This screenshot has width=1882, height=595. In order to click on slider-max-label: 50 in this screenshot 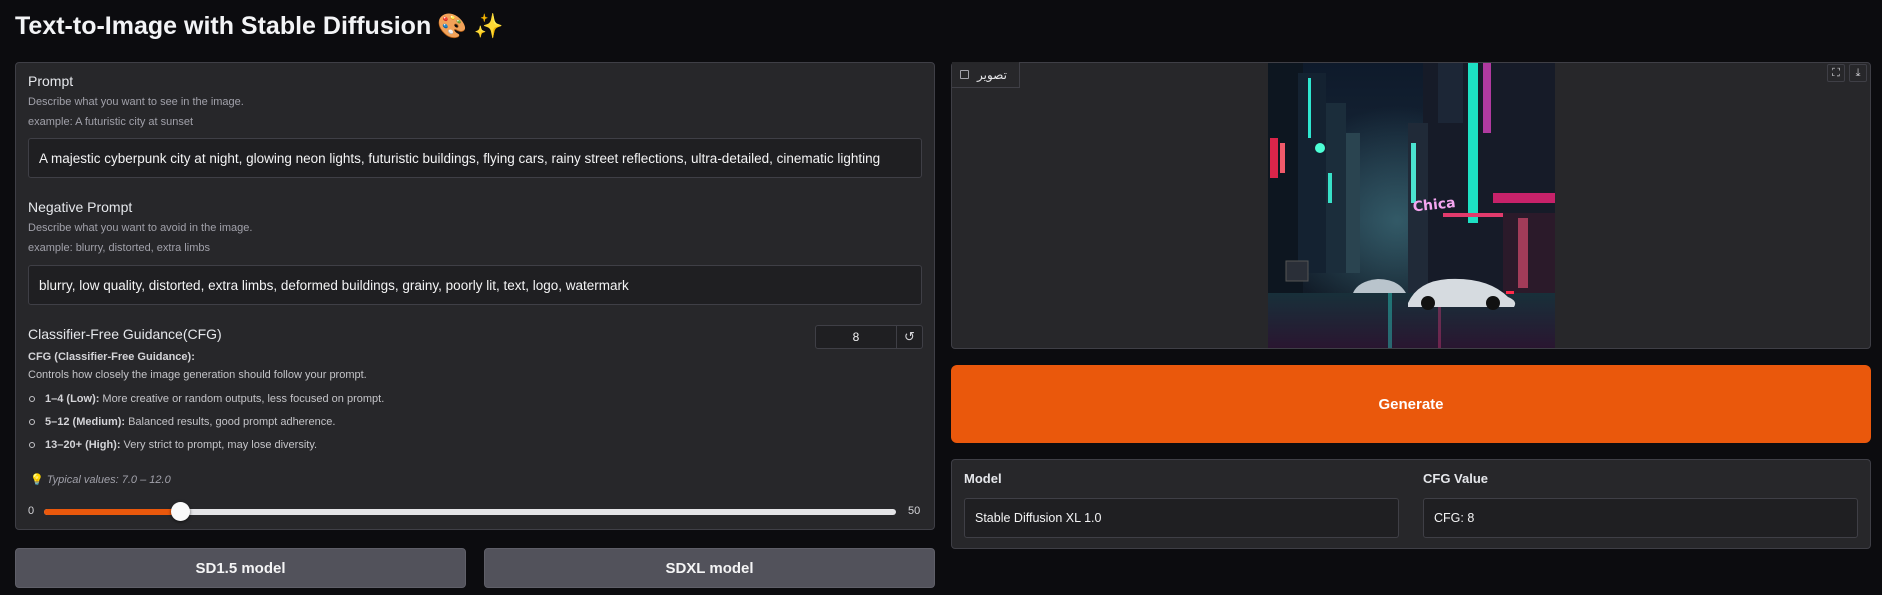, I will do `click(914, 511)`.